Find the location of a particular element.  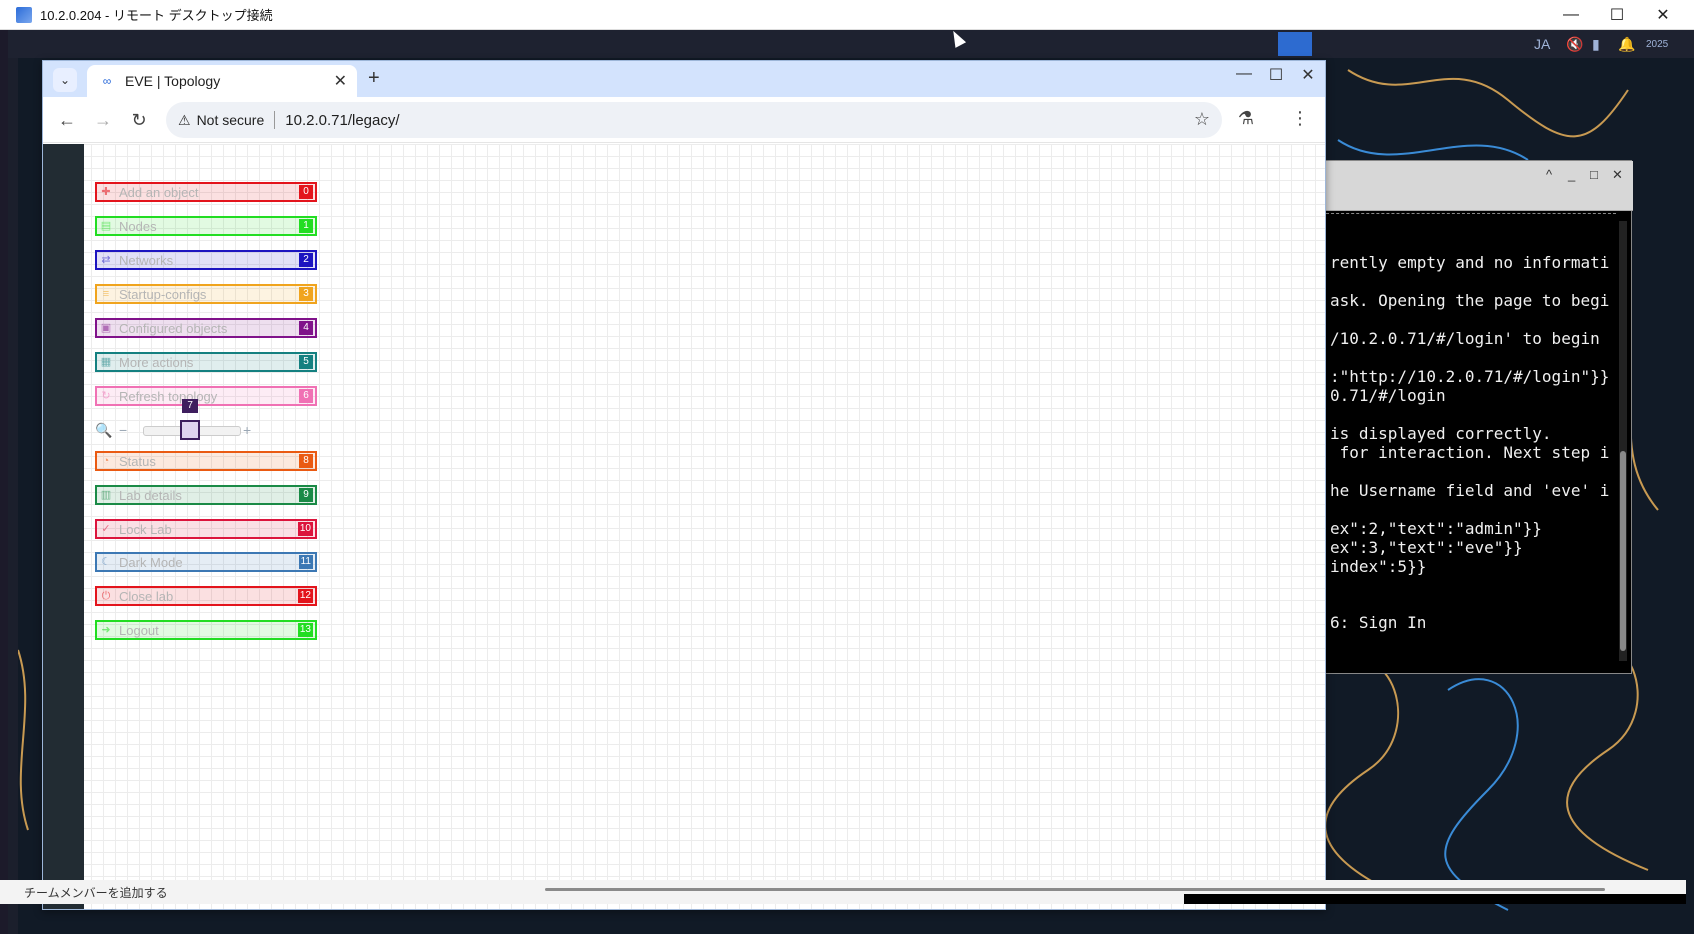

terminal-line: /10.2.0.71/#/login' to begin is located at coordinates (1465, 338).